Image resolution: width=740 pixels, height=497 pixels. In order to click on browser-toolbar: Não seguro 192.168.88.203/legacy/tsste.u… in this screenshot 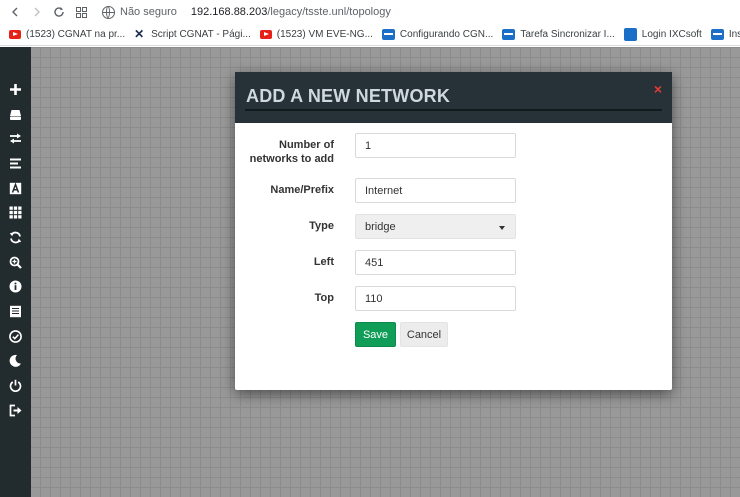, I will do `click(370, 12)`.